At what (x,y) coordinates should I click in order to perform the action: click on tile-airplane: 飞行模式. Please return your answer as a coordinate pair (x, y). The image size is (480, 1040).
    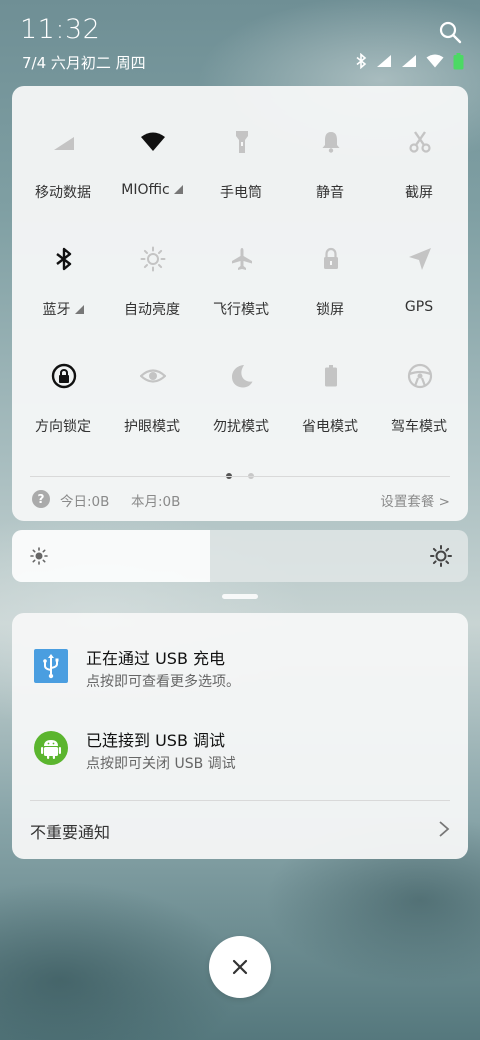
    Looking at the image, I should click on (241, 260).